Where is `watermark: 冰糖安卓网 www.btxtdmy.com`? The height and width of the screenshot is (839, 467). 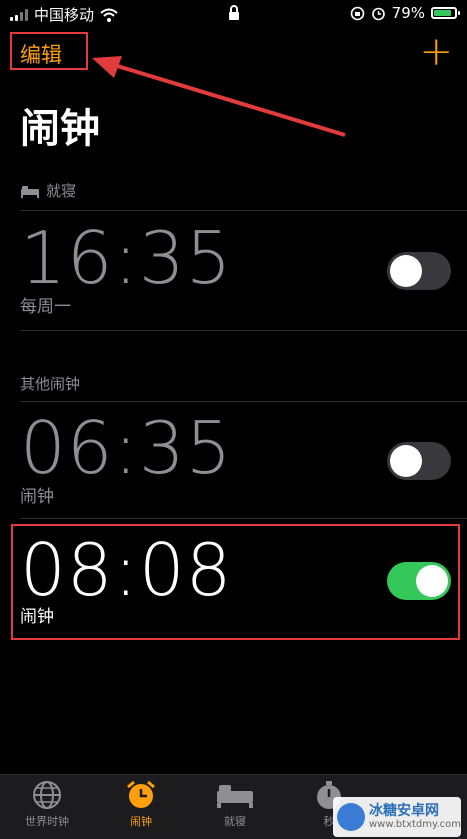
watermark: 冰糖安卓网 www.btxtdmy.com is located at coordinates (397, 817).